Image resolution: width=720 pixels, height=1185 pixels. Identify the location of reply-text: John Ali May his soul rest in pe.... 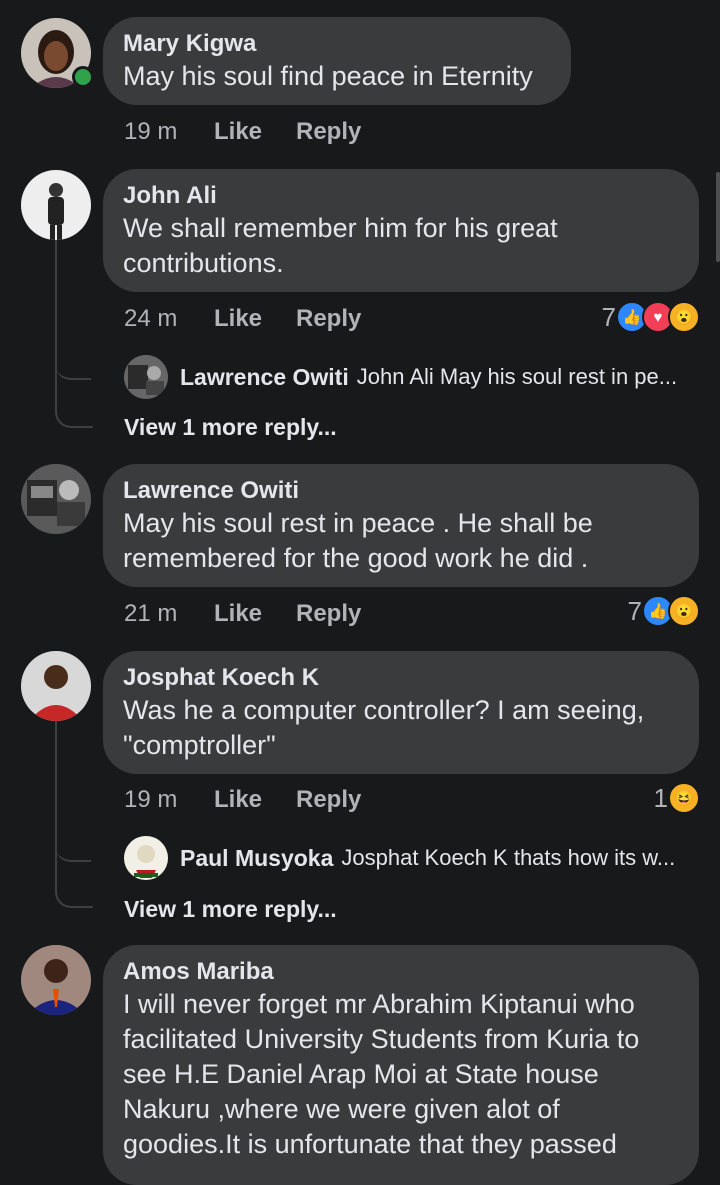
(517, 376).